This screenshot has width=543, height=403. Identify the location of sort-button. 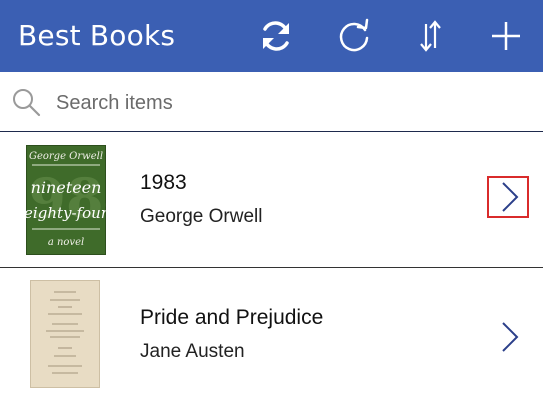
(430, 36).